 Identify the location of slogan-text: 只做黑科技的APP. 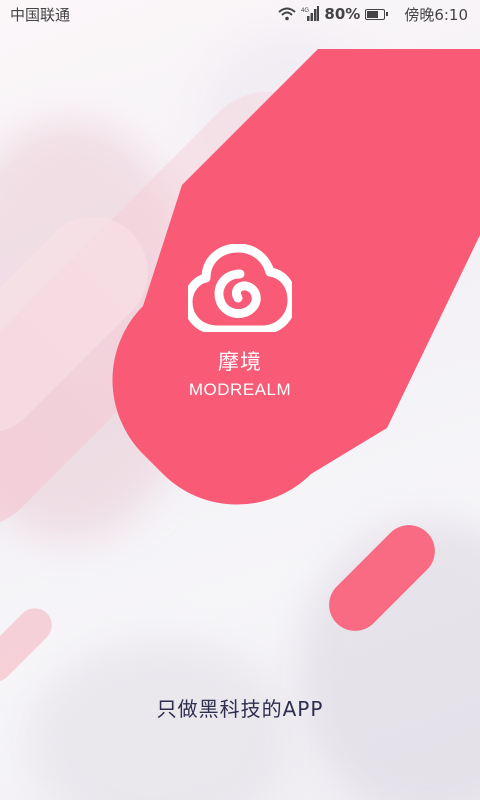
(240, 709).